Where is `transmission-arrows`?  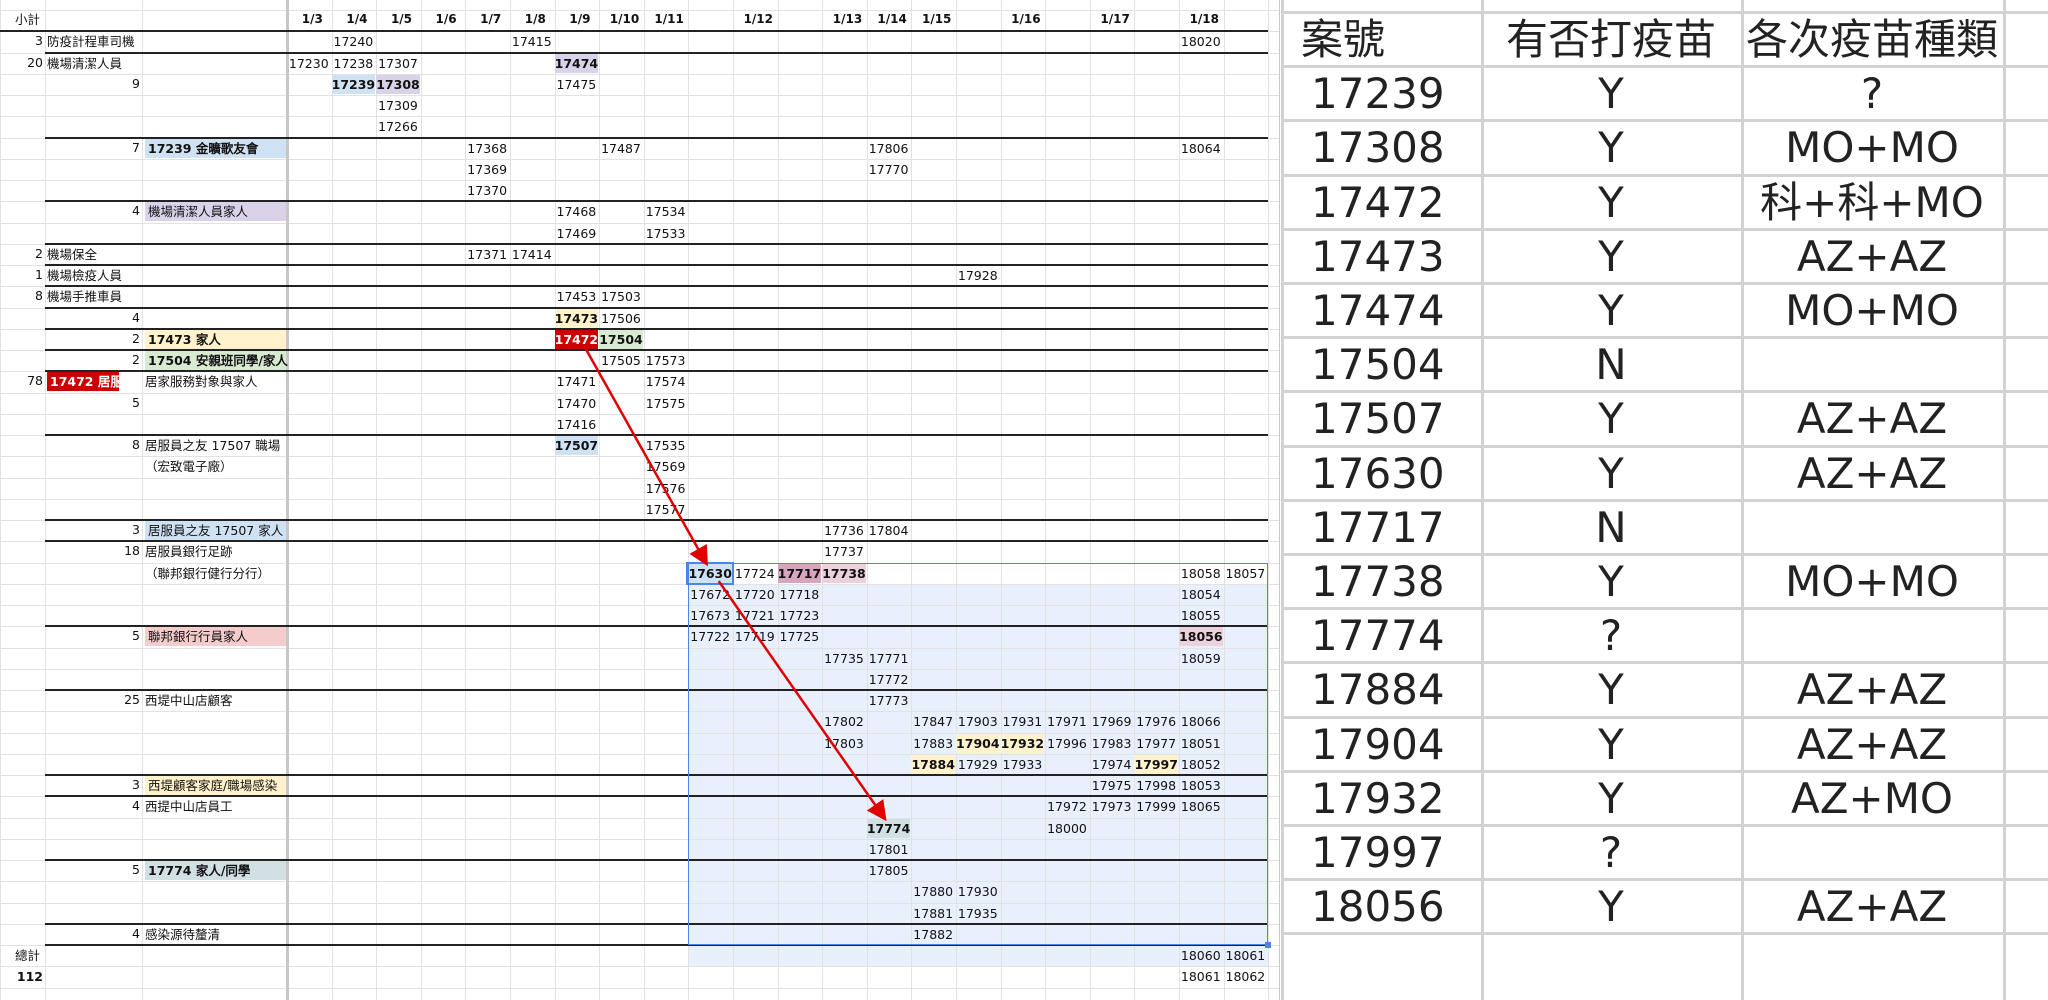 transmission-arrows is located at coordinates (735, 584).